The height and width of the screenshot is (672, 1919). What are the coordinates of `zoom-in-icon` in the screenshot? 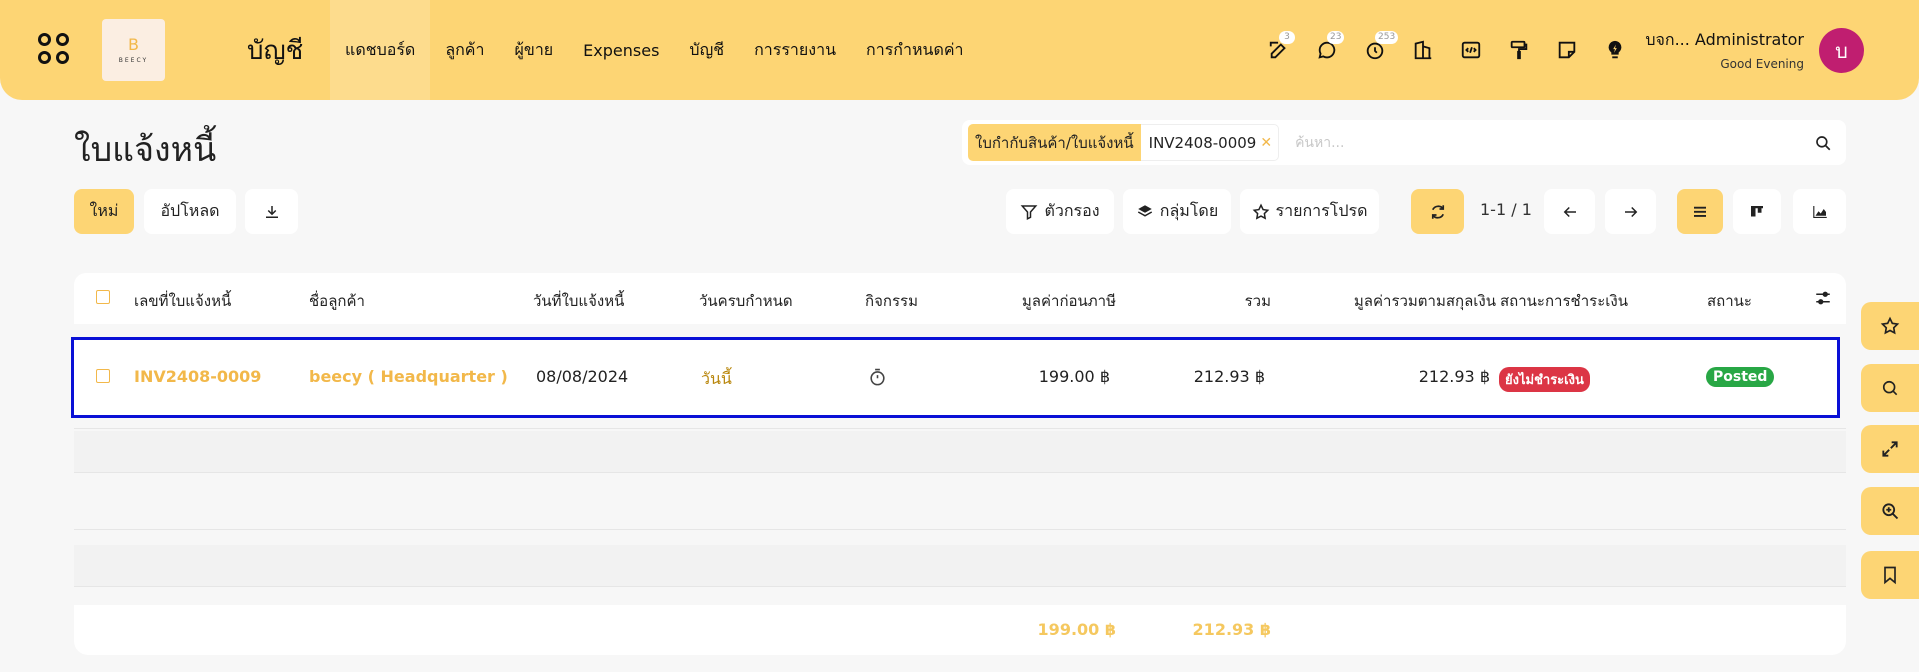 It's located at (1890, 511).